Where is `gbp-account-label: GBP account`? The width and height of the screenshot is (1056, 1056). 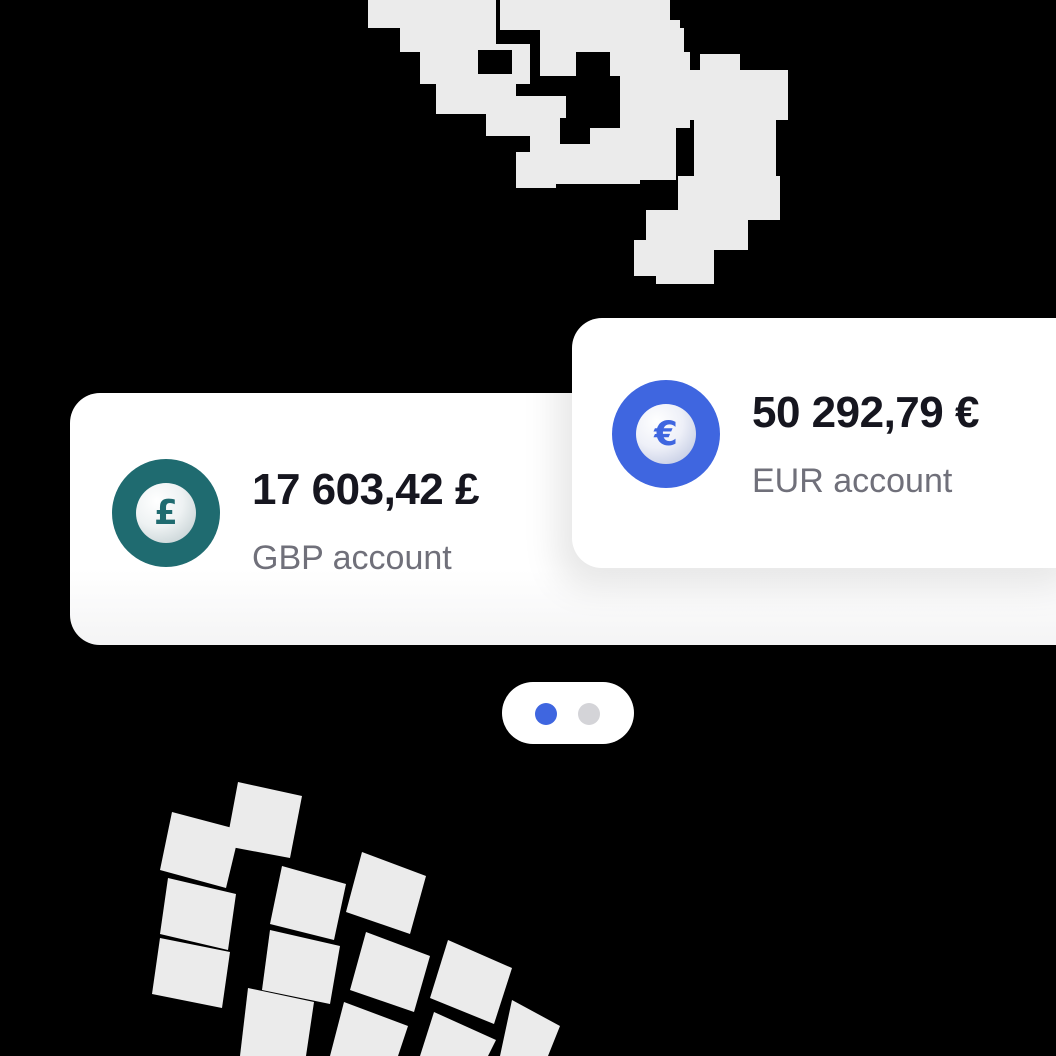 gbp-account-label: GBP account is located at coordinates (352, 558).